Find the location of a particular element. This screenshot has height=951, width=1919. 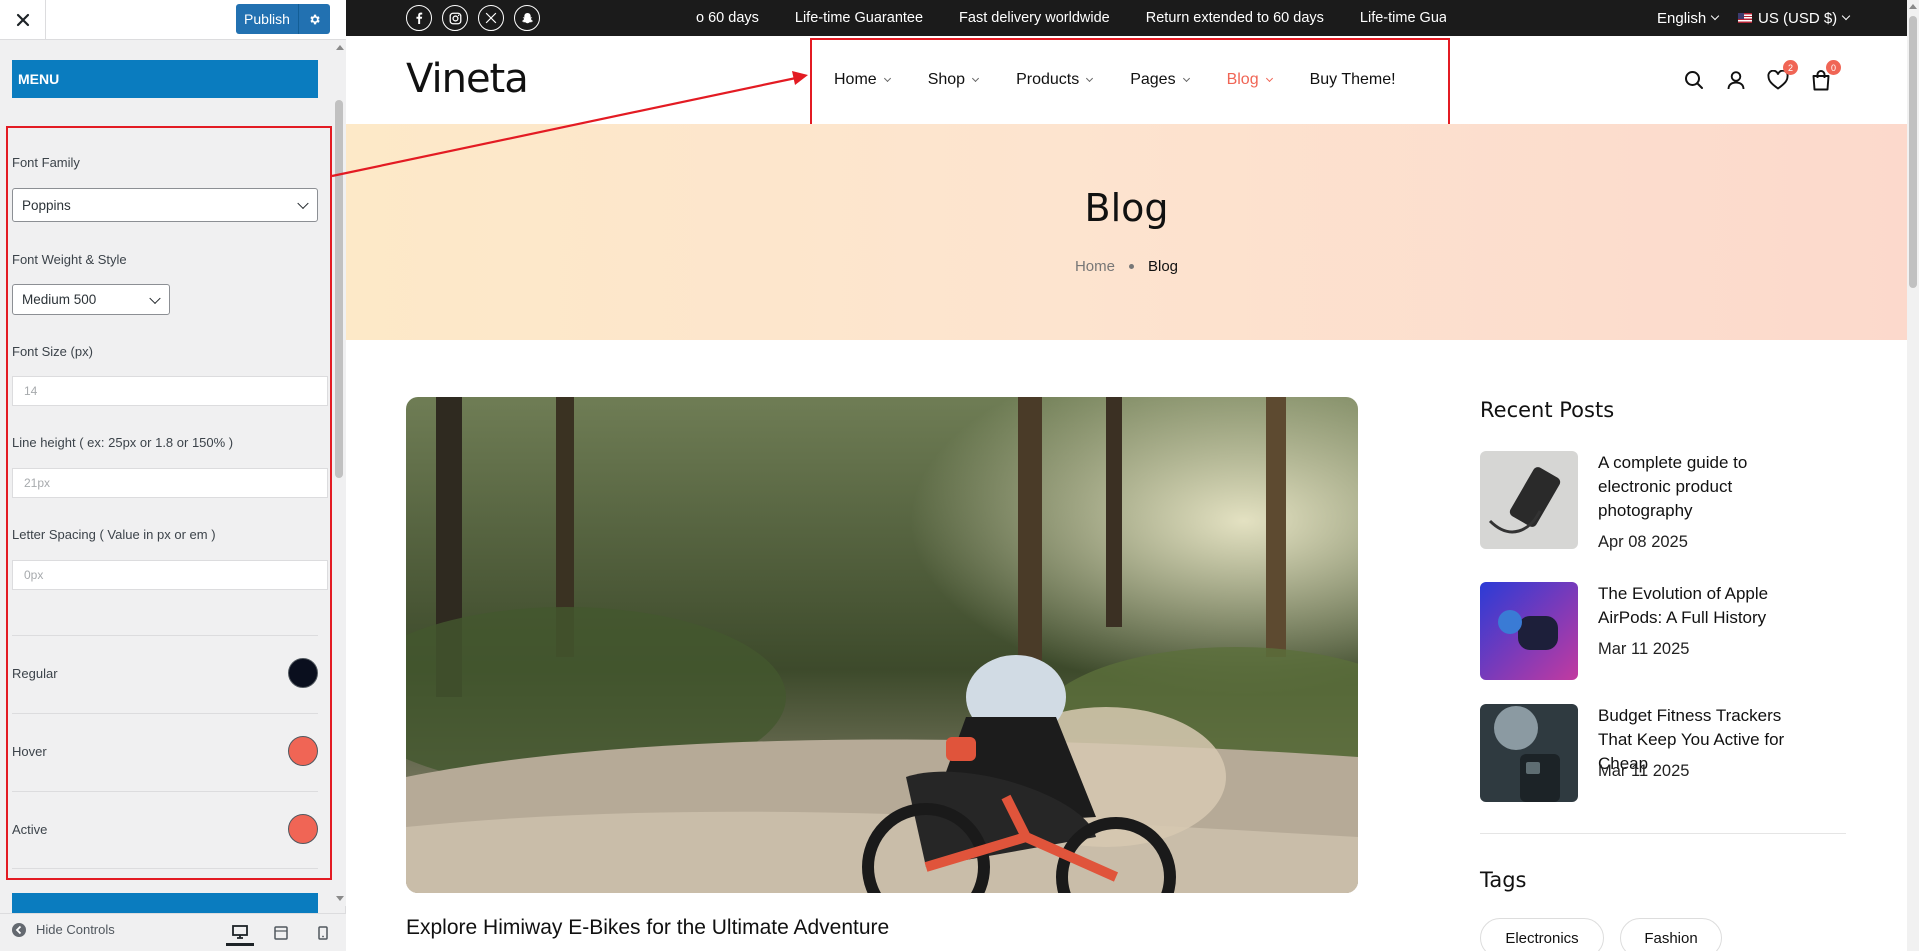

panel-scrollbar is located at coordinates (339, 473).